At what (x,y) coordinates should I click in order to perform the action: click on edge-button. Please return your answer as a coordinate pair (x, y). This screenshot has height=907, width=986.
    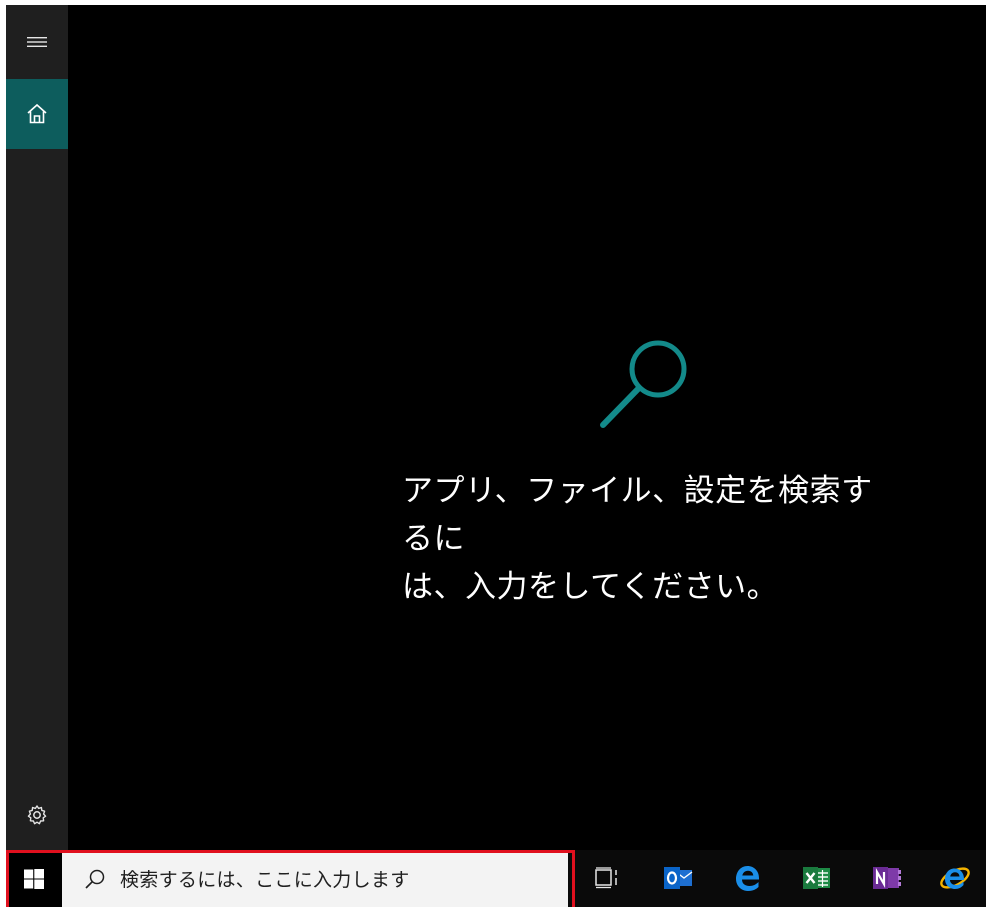
    Looking at the image, I should click on (748, 878).